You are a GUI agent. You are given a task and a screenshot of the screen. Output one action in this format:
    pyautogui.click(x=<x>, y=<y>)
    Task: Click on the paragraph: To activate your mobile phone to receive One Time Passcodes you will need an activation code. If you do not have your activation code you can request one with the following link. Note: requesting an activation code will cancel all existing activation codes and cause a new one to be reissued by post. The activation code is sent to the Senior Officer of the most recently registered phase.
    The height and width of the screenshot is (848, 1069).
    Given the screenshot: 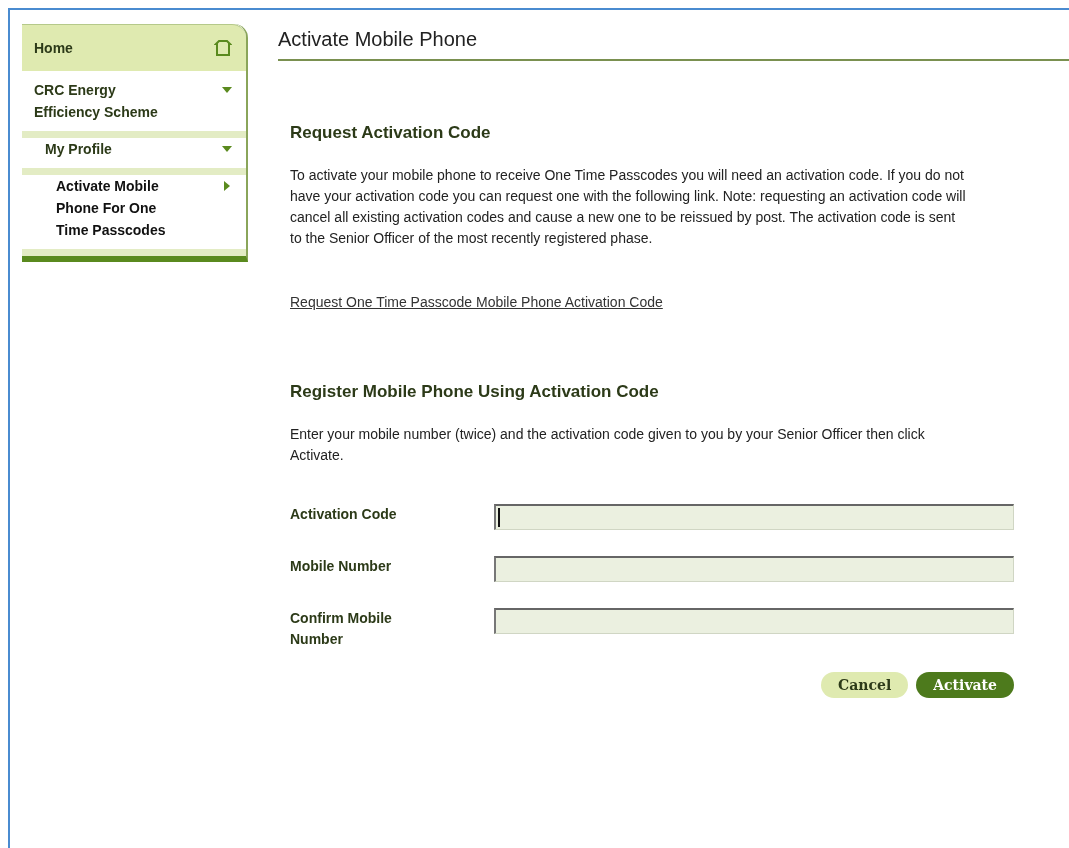 What is the action you would take?
    pyautogui.click(x=628, y=207)
    